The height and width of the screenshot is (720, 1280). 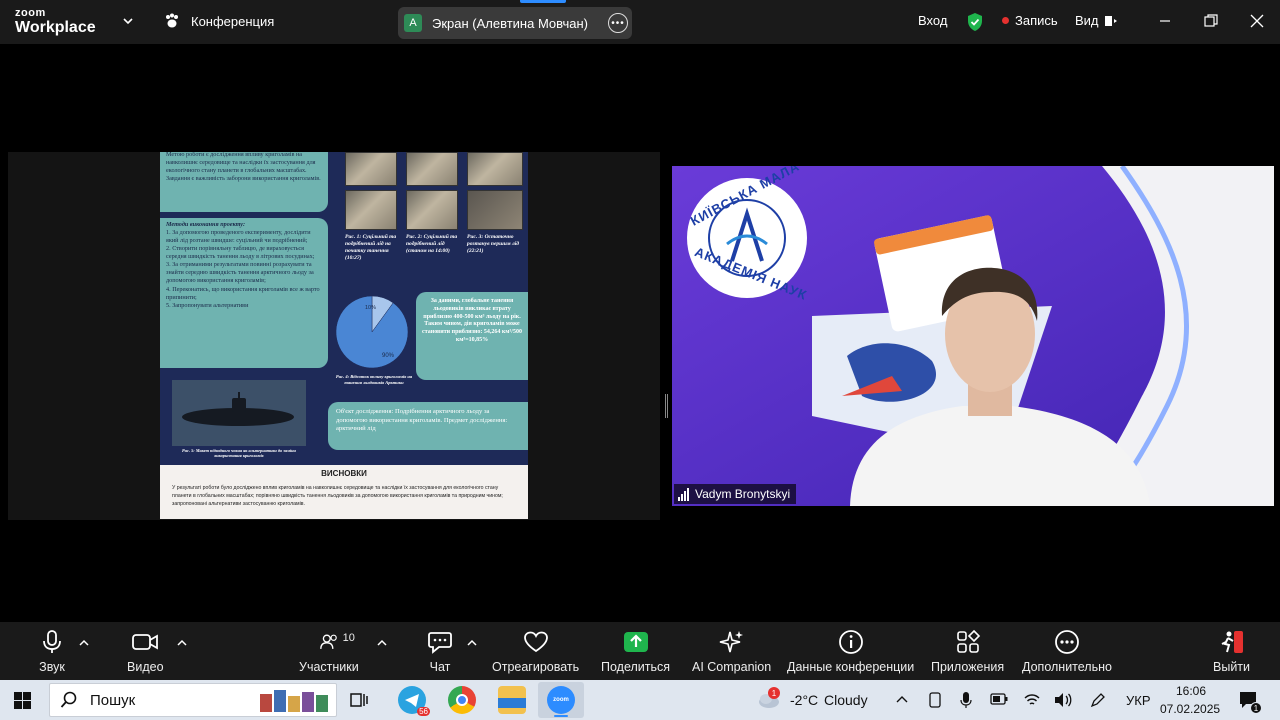 I want to click on view-label: Вид, so click(x=1087, y=20).